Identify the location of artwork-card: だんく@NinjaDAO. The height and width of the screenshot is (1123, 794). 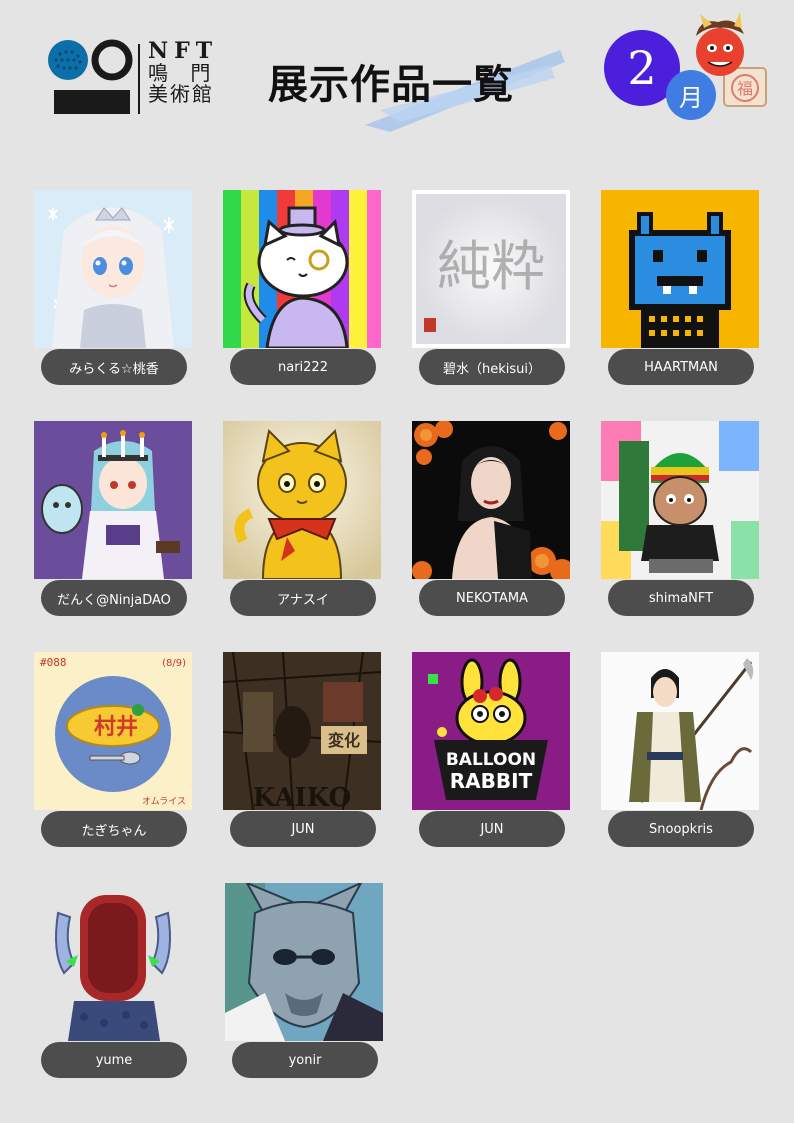
(114, 521).